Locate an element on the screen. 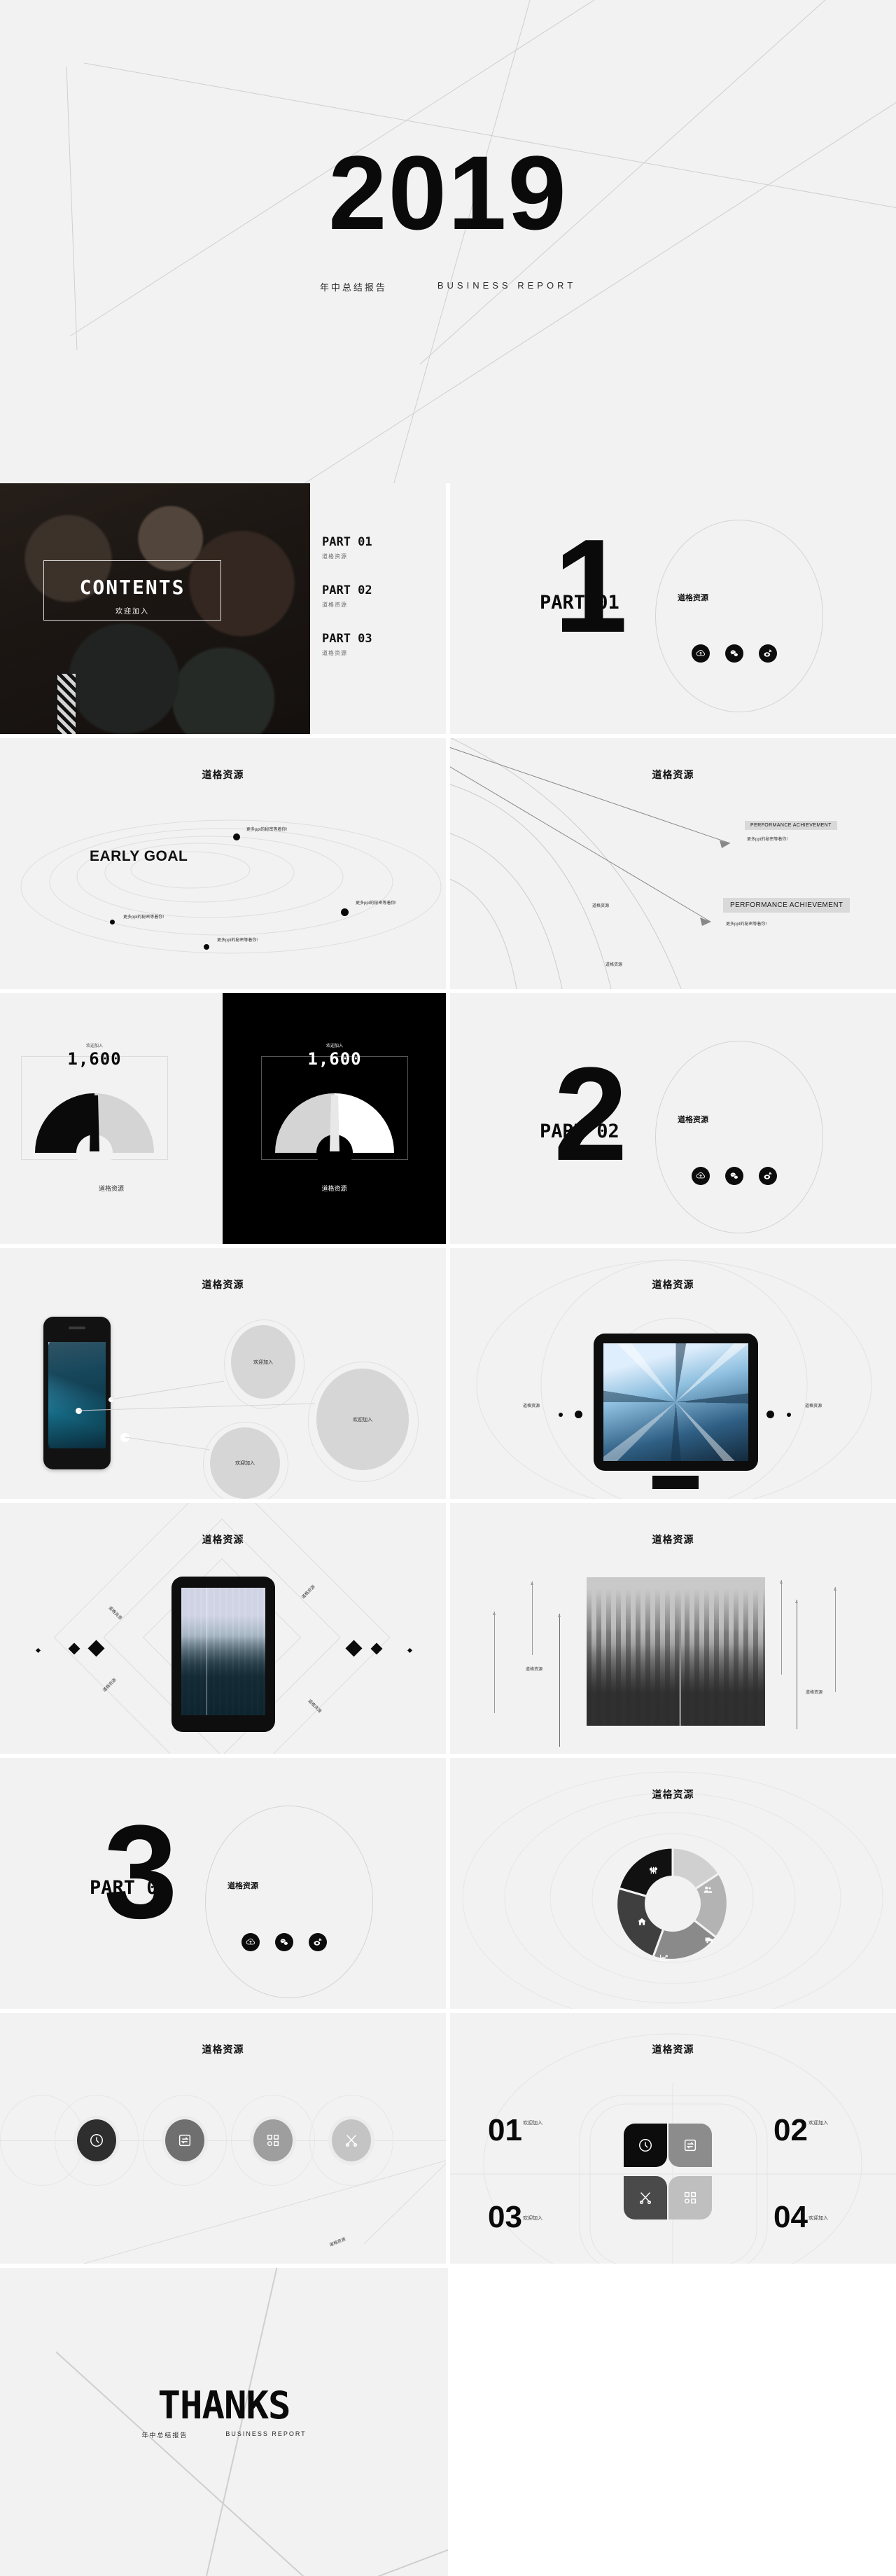  cover-subtitle-en: BUSINESS REPORT is located at coordinates (507, 286).